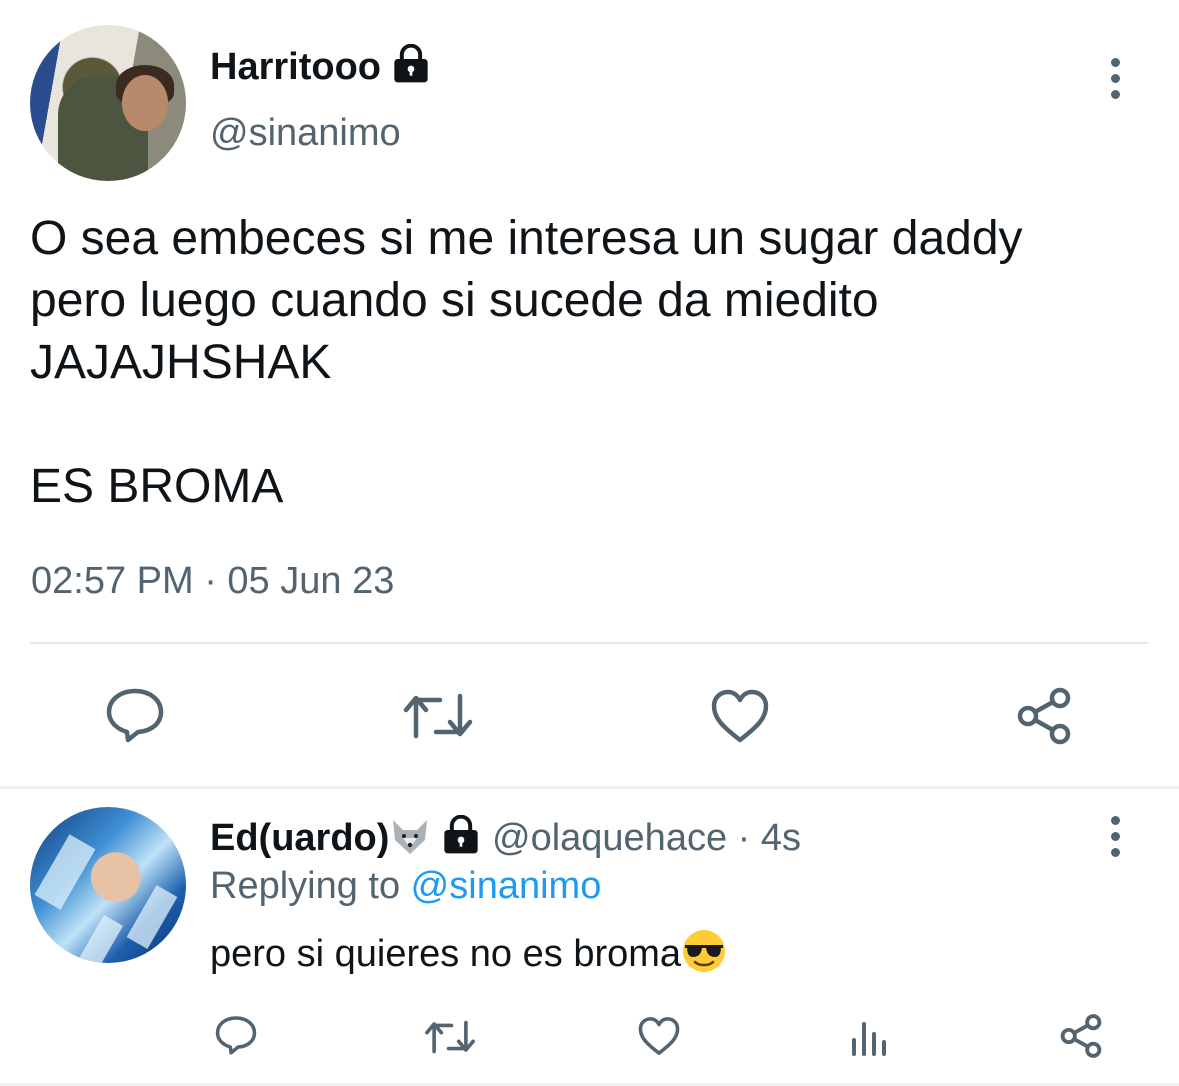  What do you see at coordinates (1044, 718) in the screenshot?
I see `share-icon` at bounding box center [1044, 718].